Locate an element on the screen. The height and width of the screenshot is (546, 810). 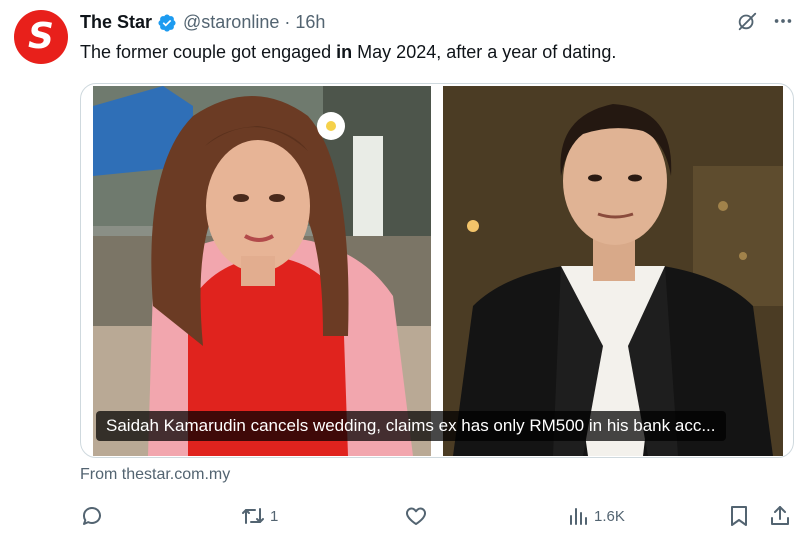
reply-icon is located at coordinates (91, 516).